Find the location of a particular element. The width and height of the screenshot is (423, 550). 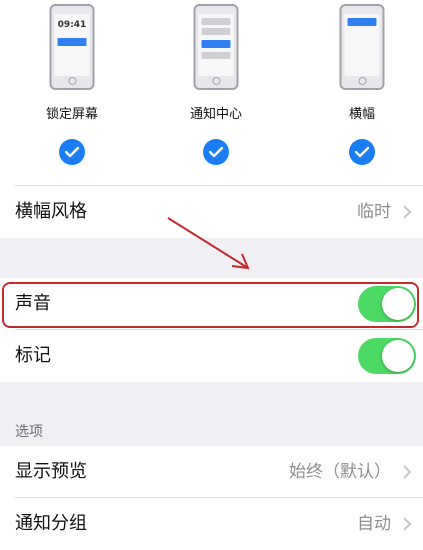

badges-row: 标记 is located at coordinates (211, 356).